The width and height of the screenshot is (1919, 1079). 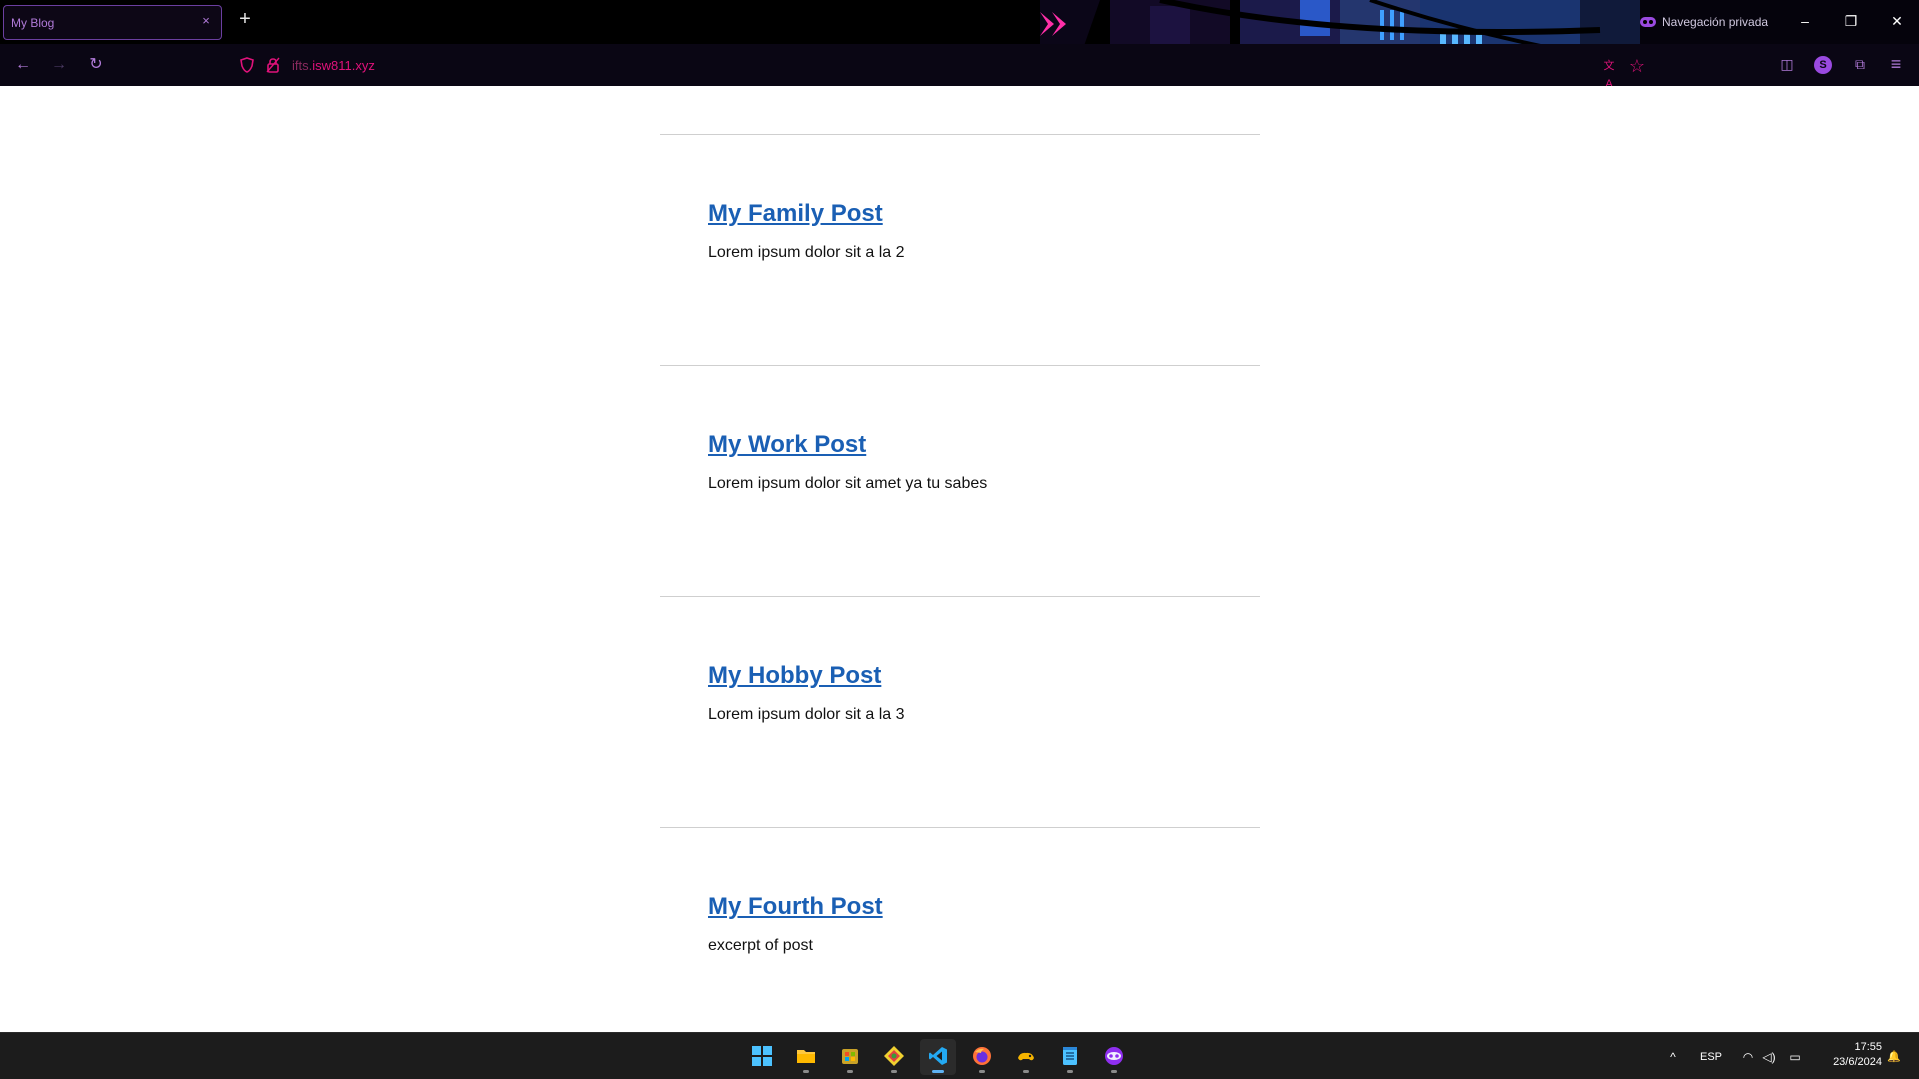 I want to click on theme-background-art, so click(x=1479, y=22).